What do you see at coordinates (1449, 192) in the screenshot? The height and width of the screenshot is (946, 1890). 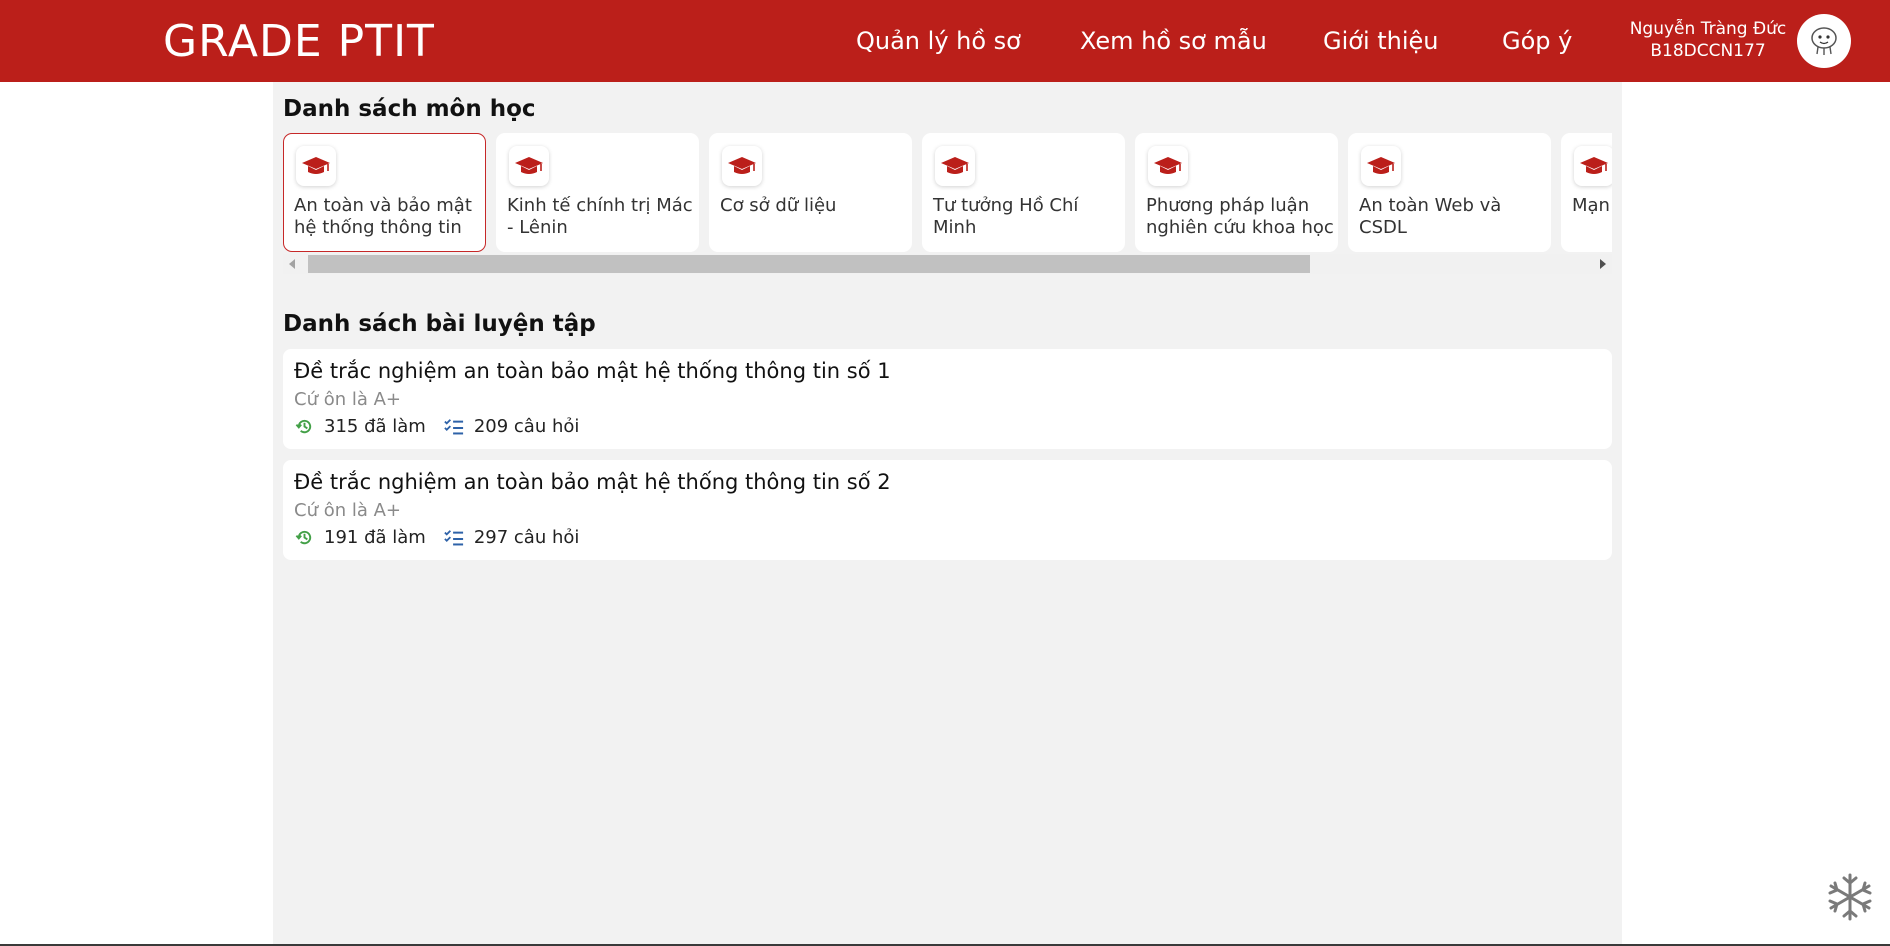 I see `subject-card: An toàn Web và CSDL` at bounding box center [1449, 192].